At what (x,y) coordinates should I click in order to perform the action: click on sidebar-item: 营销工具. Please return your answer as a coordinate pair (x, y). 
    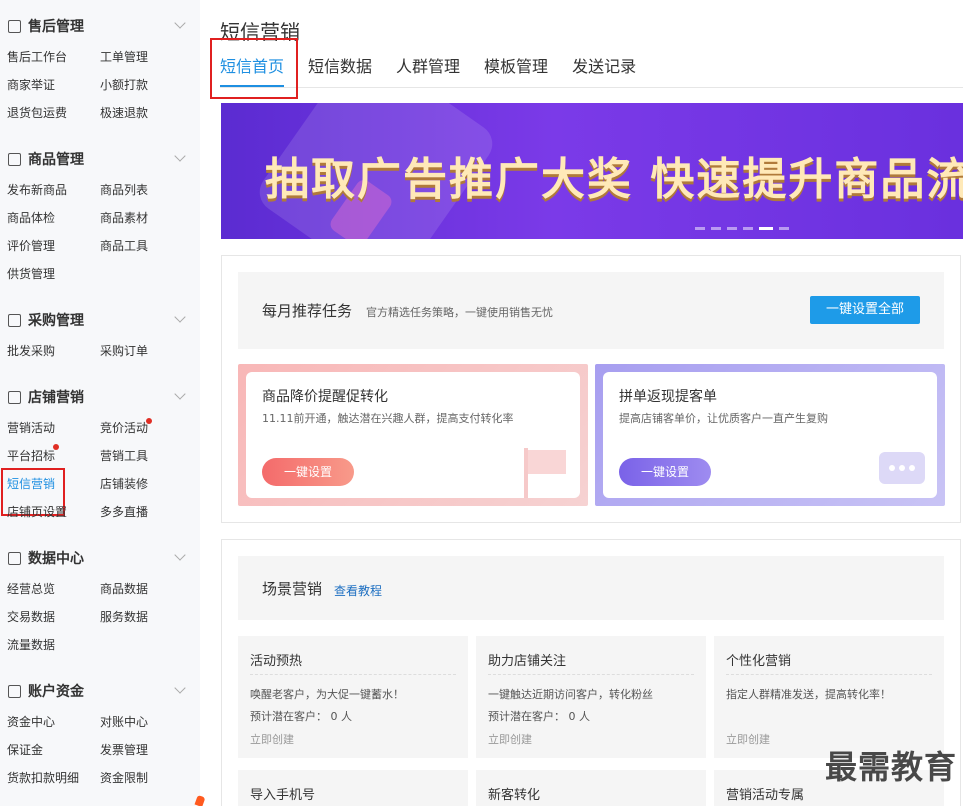
    Looking at the image, I should click on (146, 456).